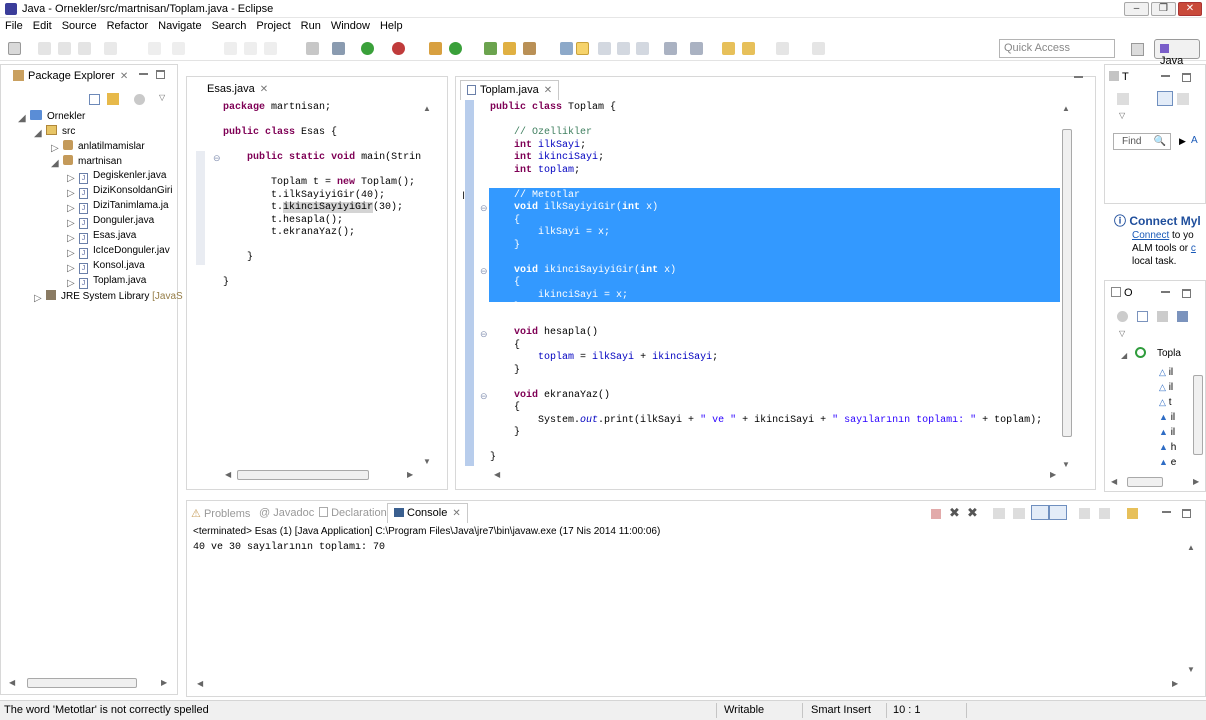 The image size is (1206, 720). Describe the element at coordinates (125, 192) in the screenshot. I see `tree-item-file: J DiziKonsoldanGiri` at that location.